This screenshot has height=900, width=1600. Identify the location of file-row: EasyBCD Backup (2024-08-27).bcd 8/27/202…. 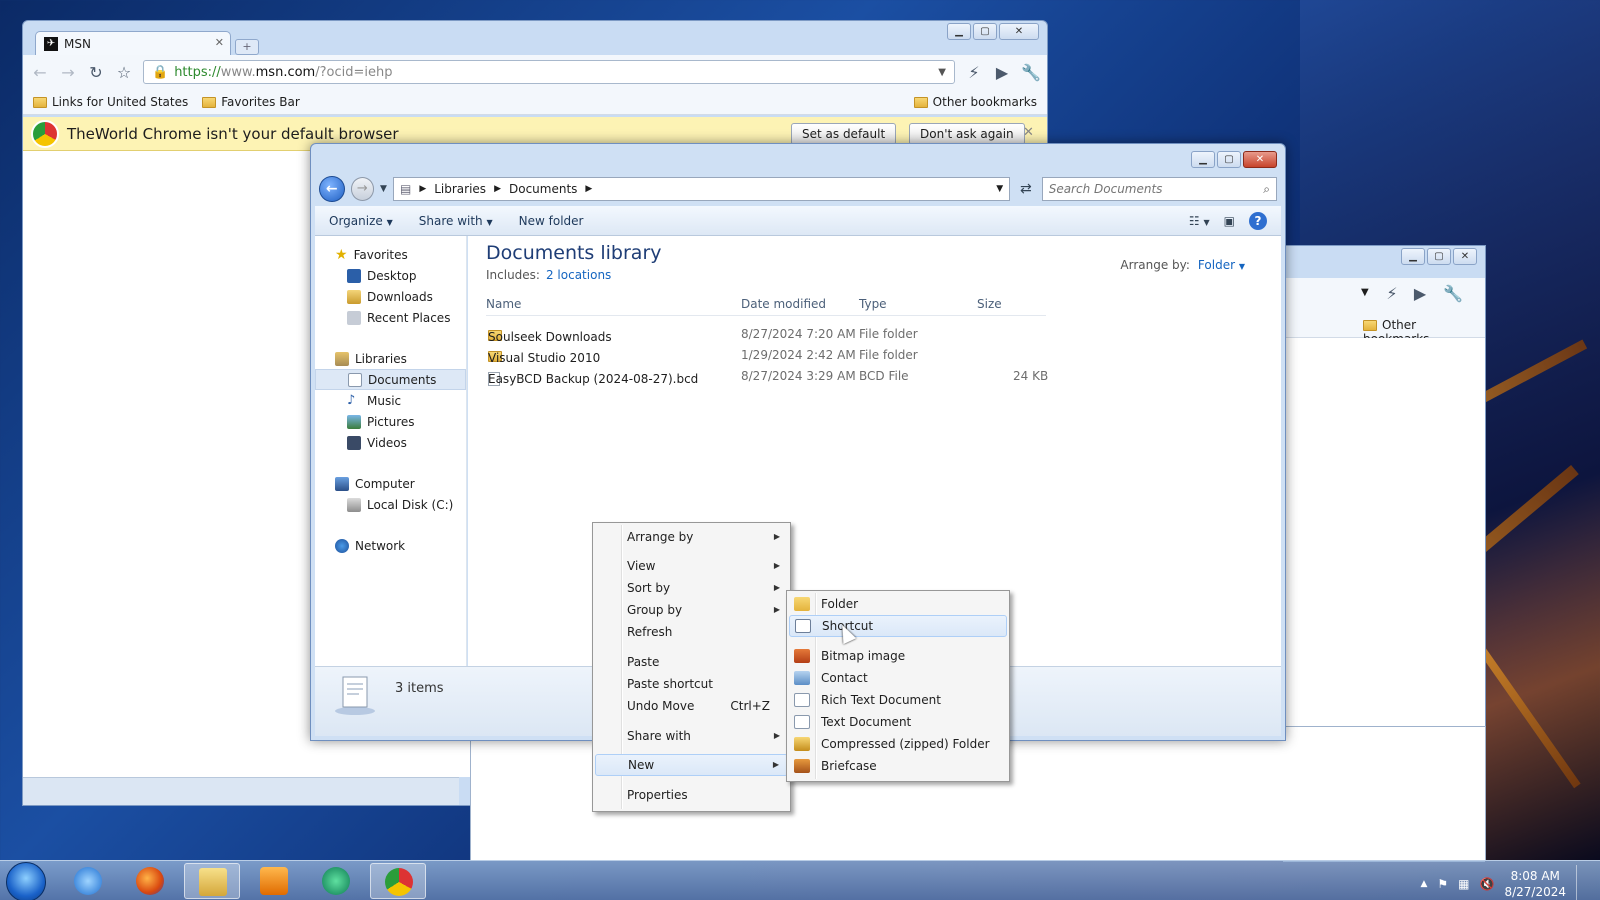
(767, 376).